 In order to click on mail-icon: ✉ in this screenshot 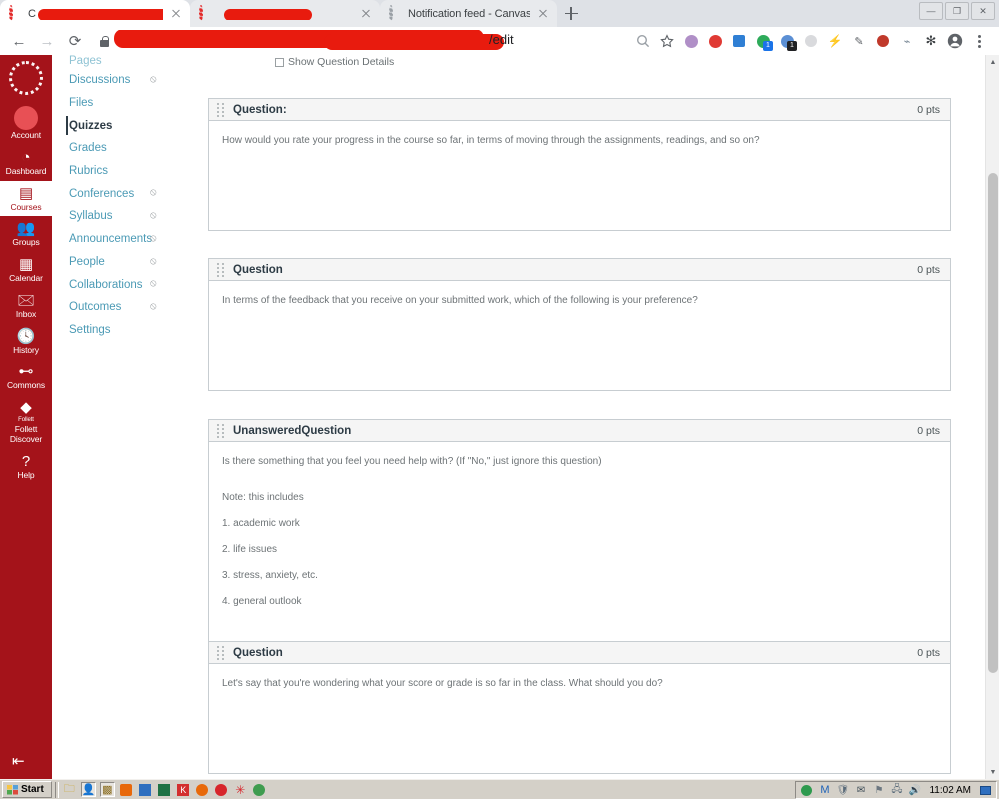, I will do `click(860, 790)`.